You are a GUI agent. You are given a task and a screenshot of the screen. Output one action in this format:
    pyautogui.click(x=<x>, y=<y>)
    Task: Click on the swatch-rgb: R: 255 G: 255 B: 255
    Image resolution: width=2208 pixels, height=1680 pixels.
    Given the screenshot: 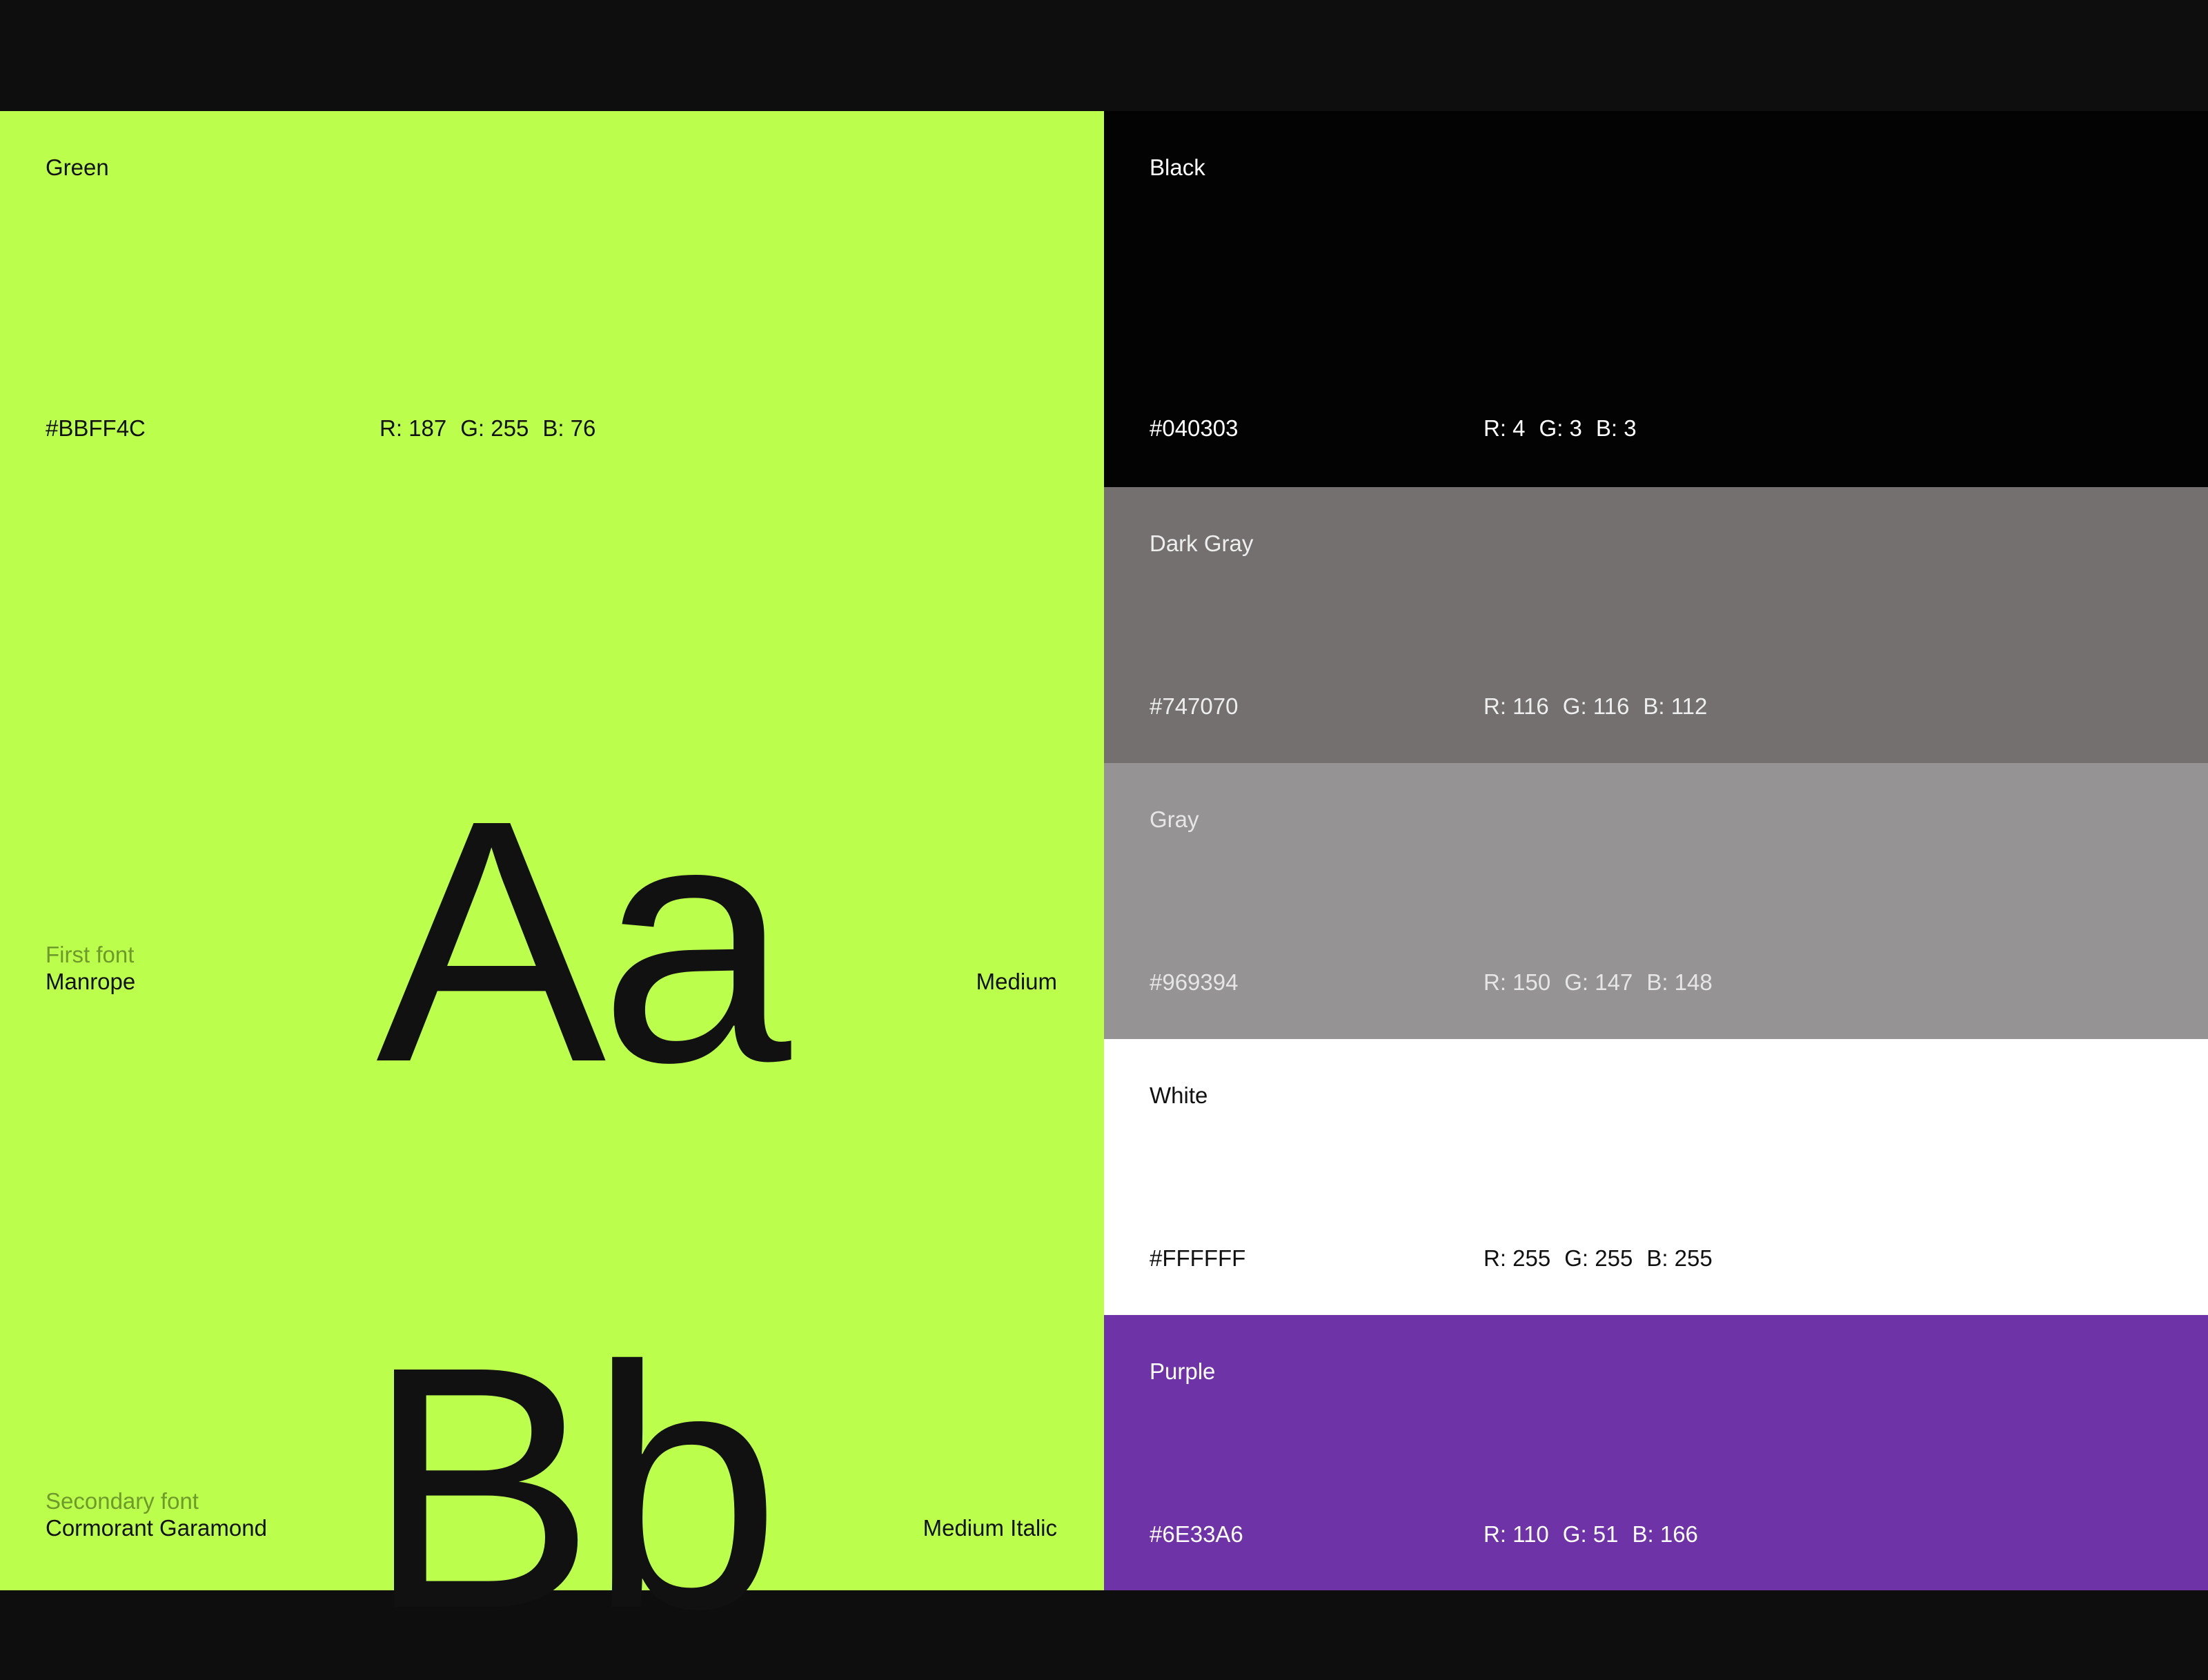 What is the action you would take?
    pyautogui.click(x=1604, y=1258)
    